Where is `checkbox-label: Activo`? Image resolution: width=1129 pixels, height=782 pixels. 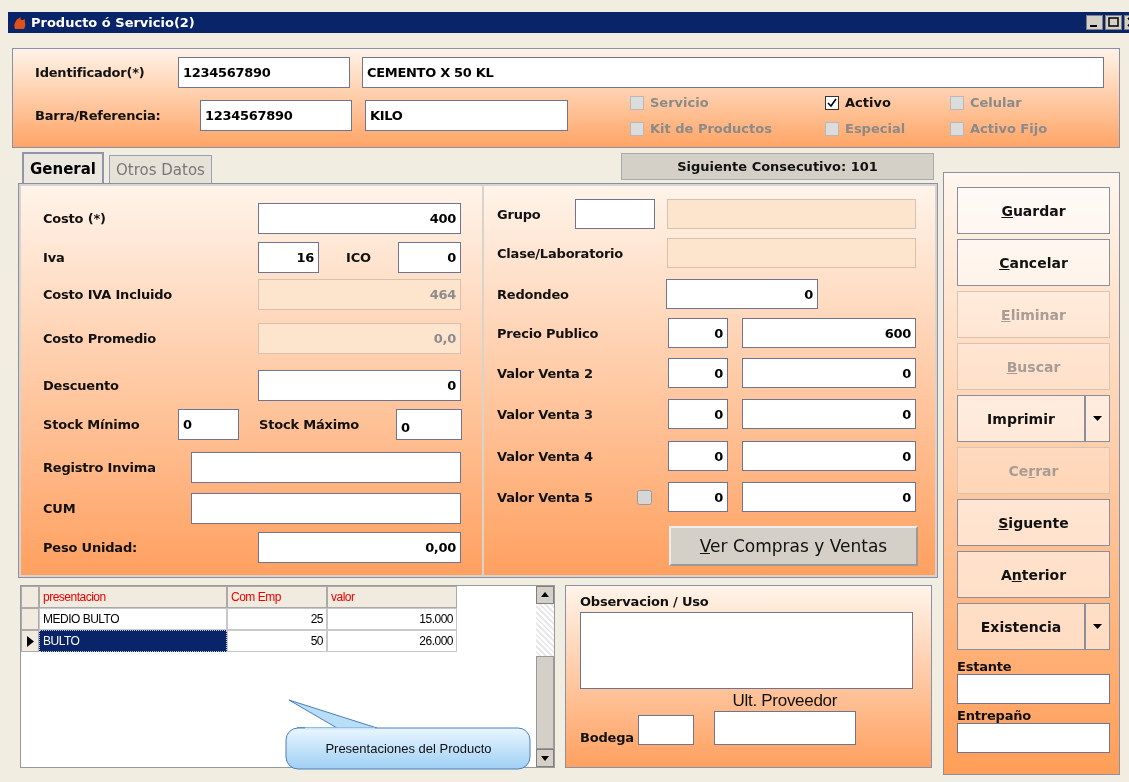
checkbox-label: Activo is located at coordinates (868, 102).